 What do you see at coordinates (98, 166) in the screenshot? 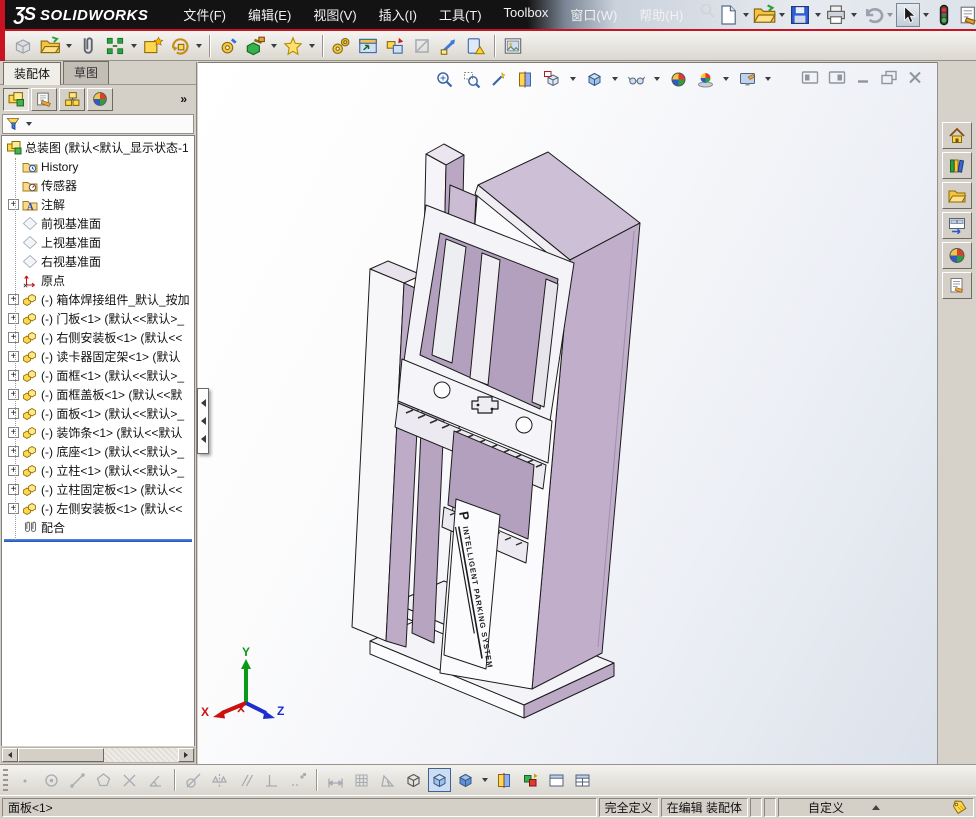
I see `tree-item: +History` at bounding box center [98, 166].